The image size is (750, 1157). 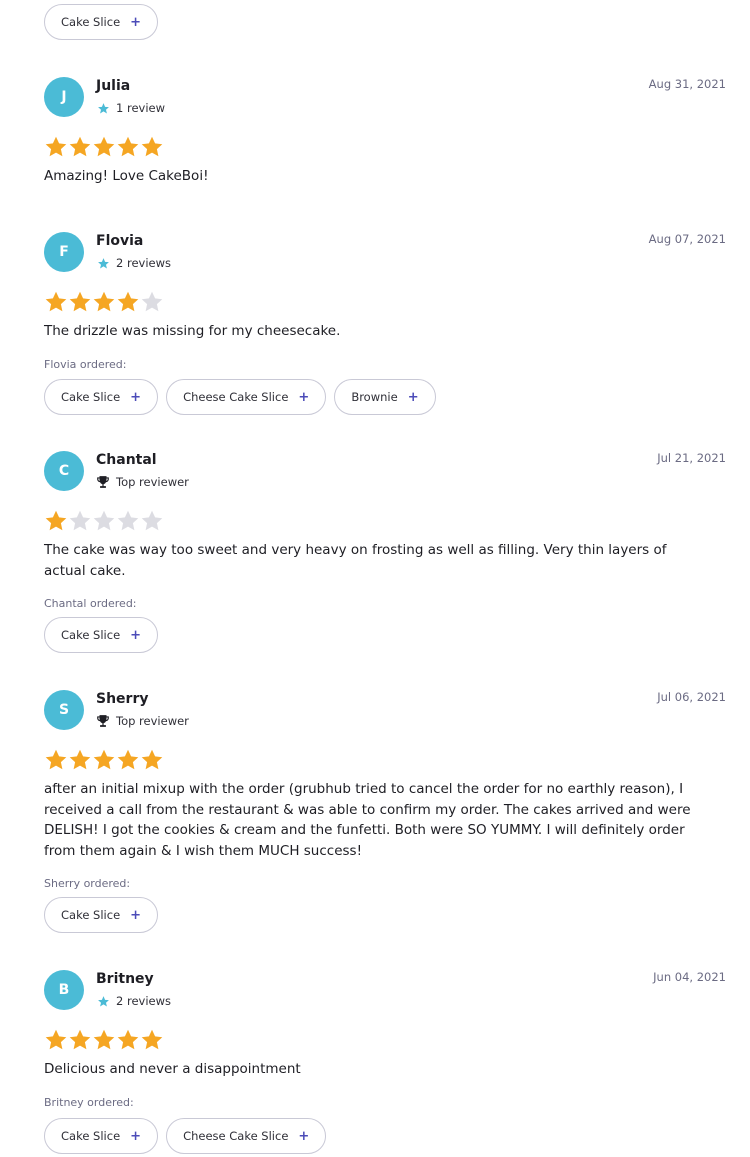 I want to click on reviewer-name: Britney, so click(x=125, y=979).